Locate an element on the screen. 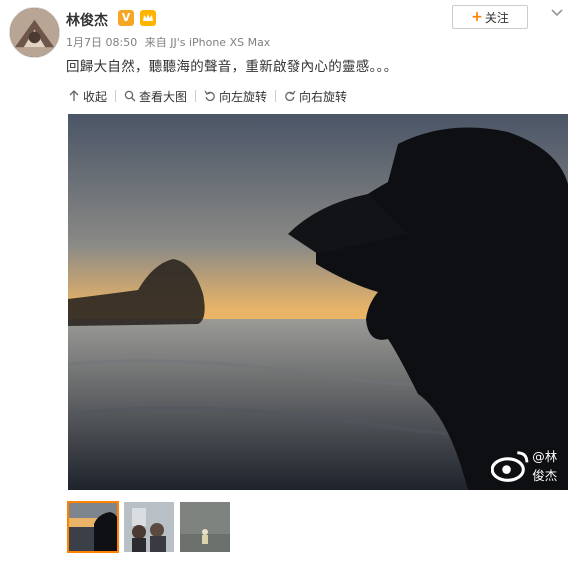 This screenshot has width=585, height=563. avatar is located at coordinates (34, 32).